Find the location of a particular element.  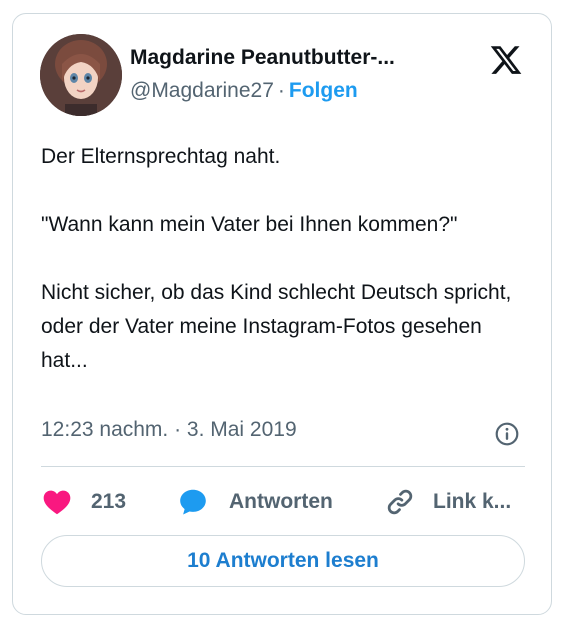

like-count: 213 is located at coordinates (109, 501).